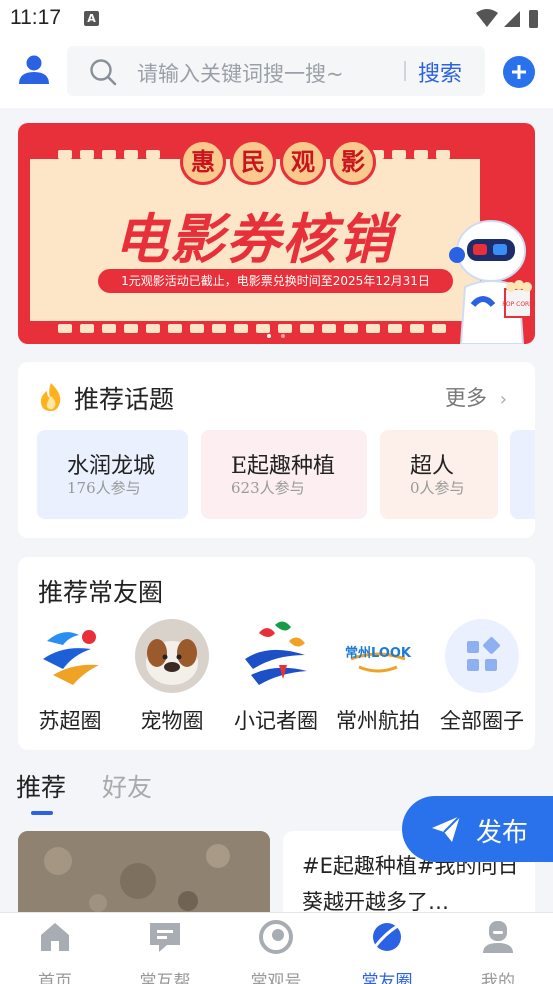  I want to click on planet-icon, so click(388, 936).